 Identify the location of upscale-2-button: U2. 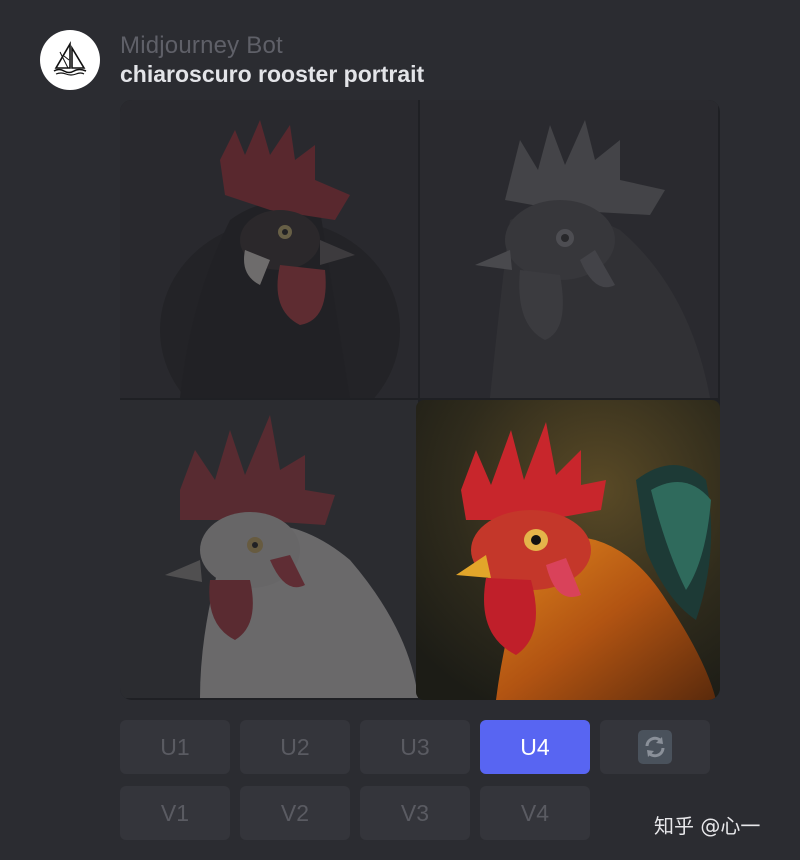
(295, 747).